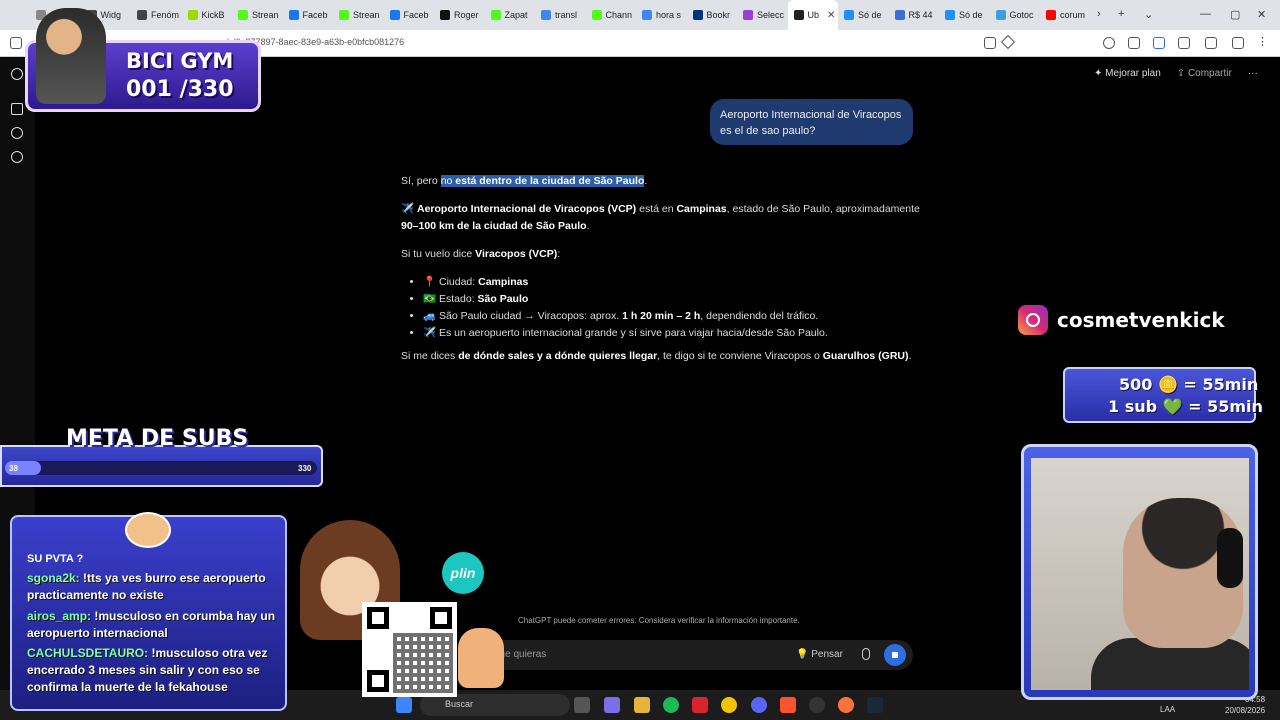 The image size is (1280, 720). I want to click on task-view-icon, so click(582, 705).